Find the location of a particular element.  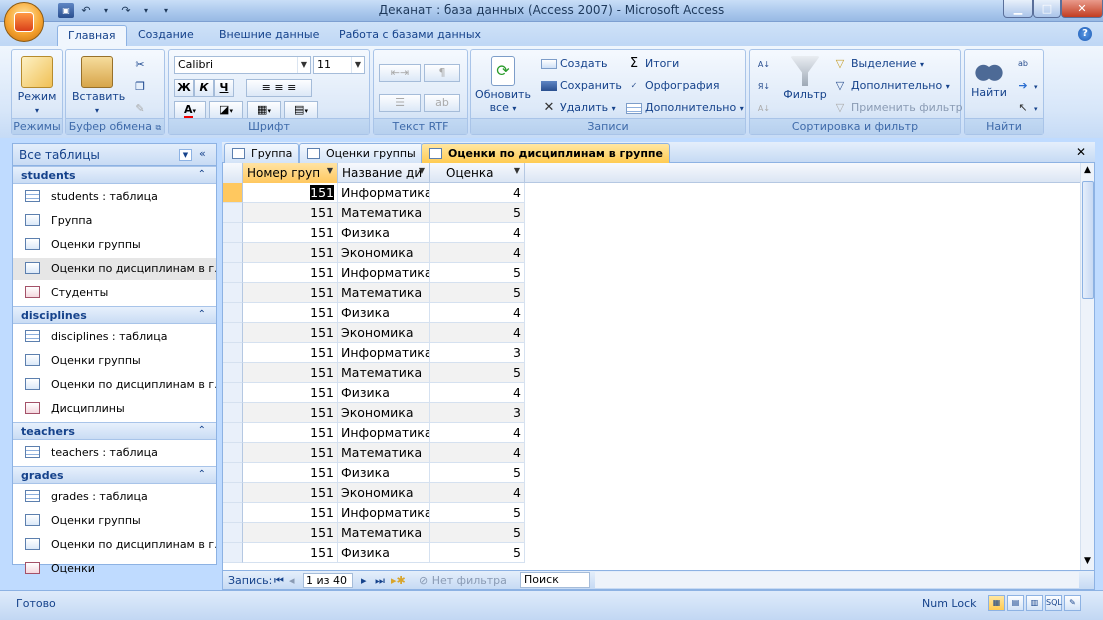

format-painter-button: ✎ is located at coordinates (141, 109).